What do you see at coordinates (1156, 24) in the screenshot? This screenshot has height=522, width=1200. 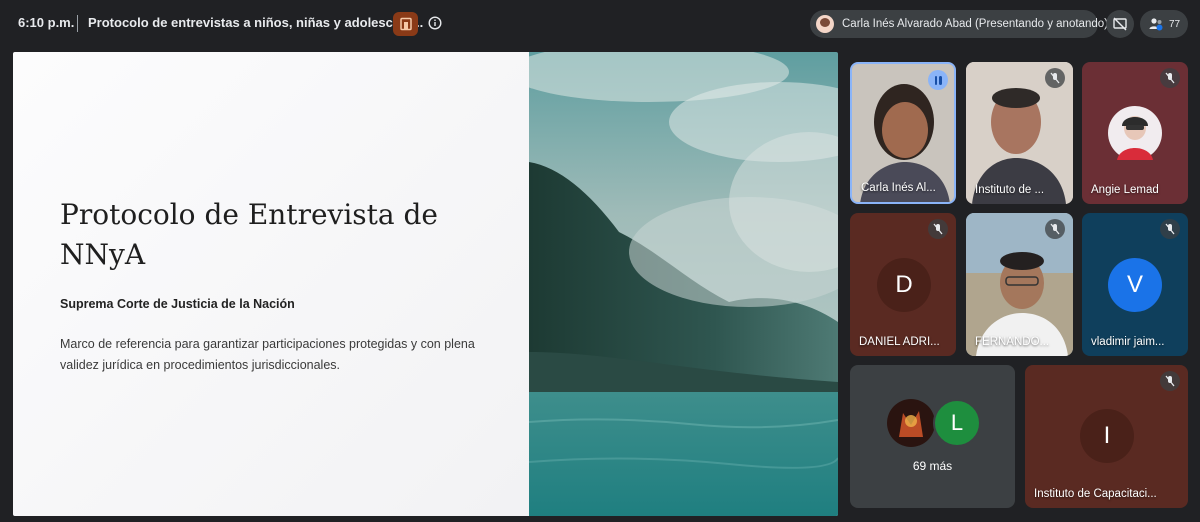 I see `people-icon` at bounding box center [1156, 24].